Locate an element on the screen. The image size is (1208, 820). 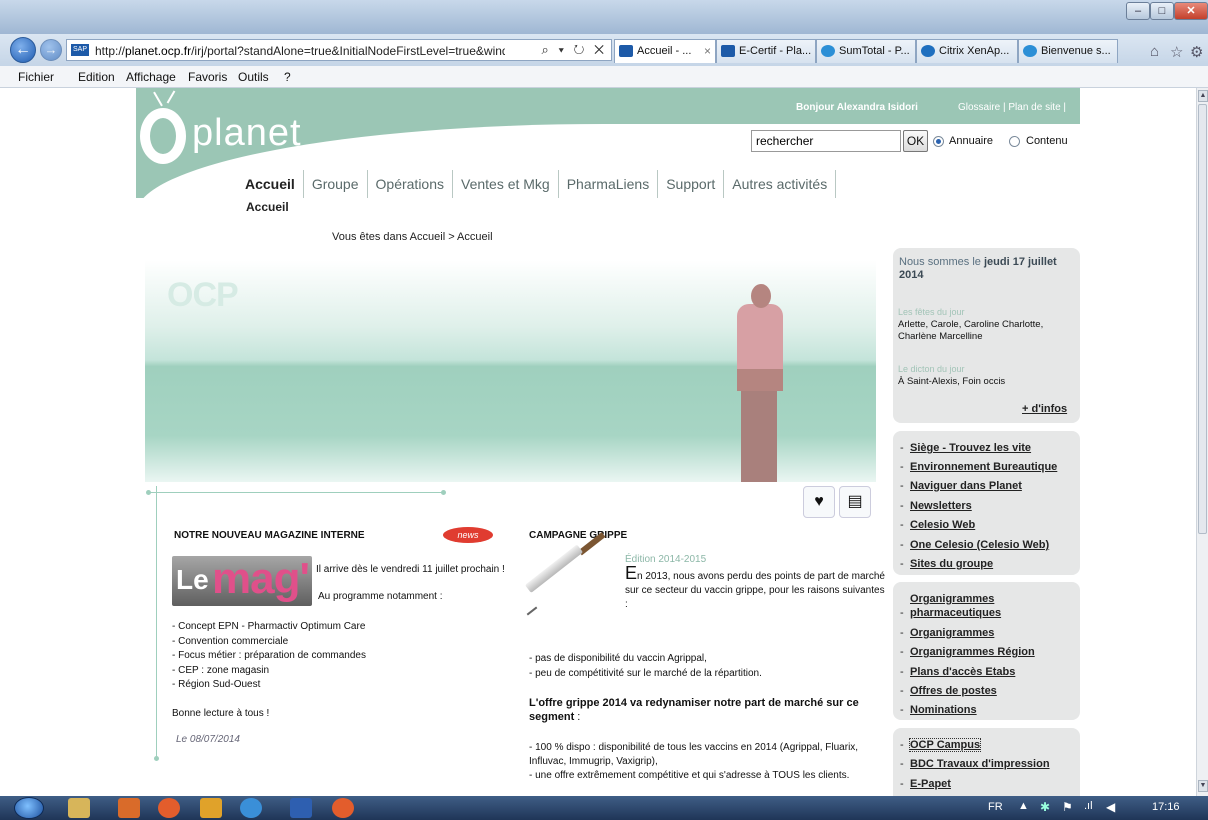
nav-autres: Autres activités is located at coordinates (780, 184).